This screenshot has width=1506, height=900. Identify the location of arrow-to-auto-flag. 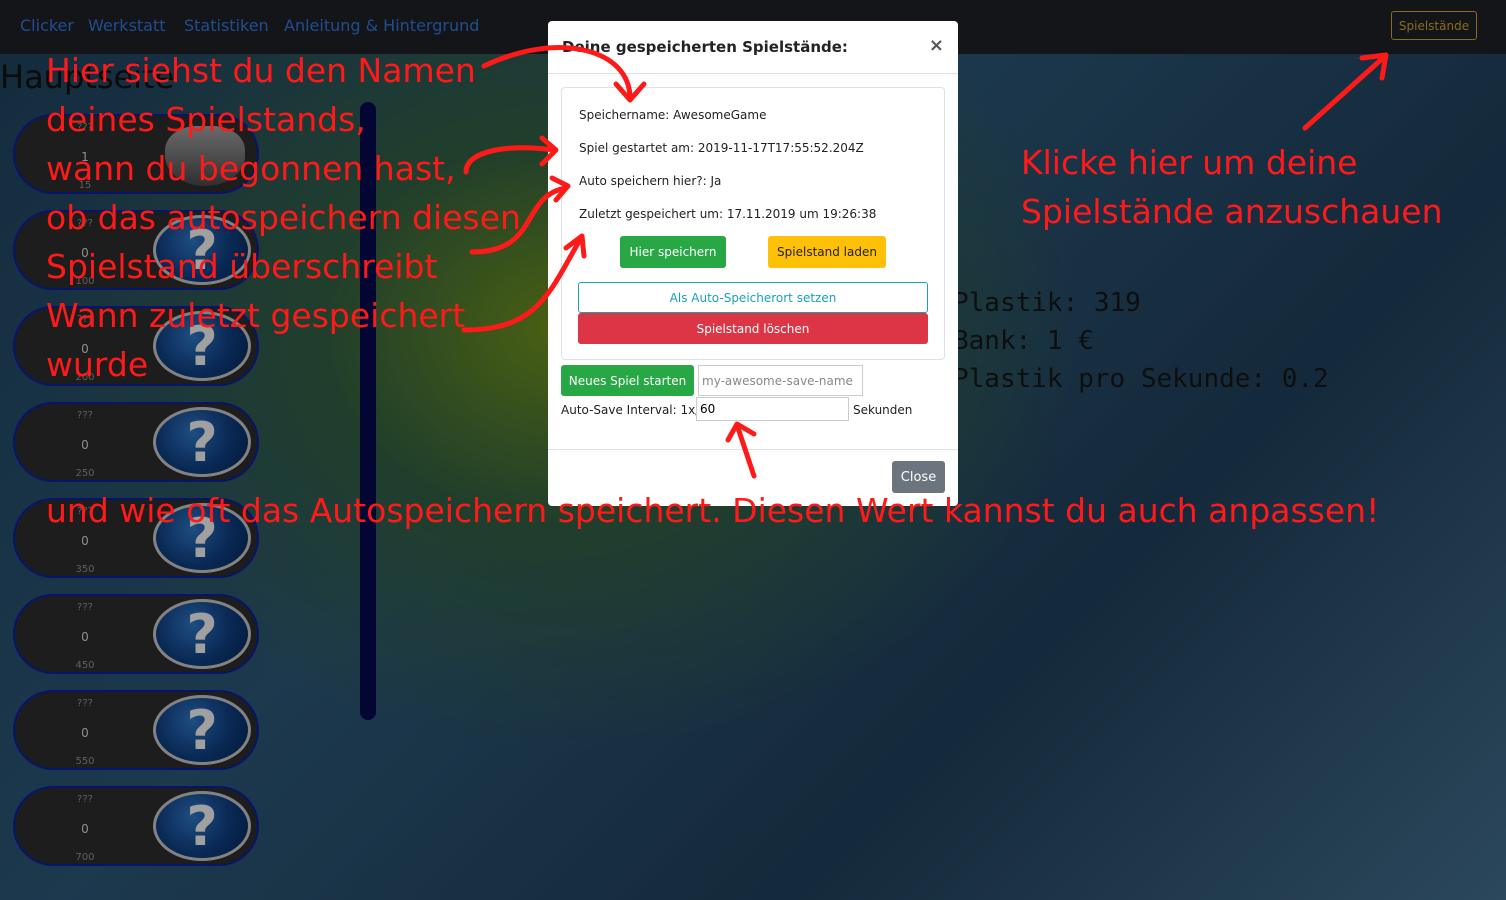
(519, 220).